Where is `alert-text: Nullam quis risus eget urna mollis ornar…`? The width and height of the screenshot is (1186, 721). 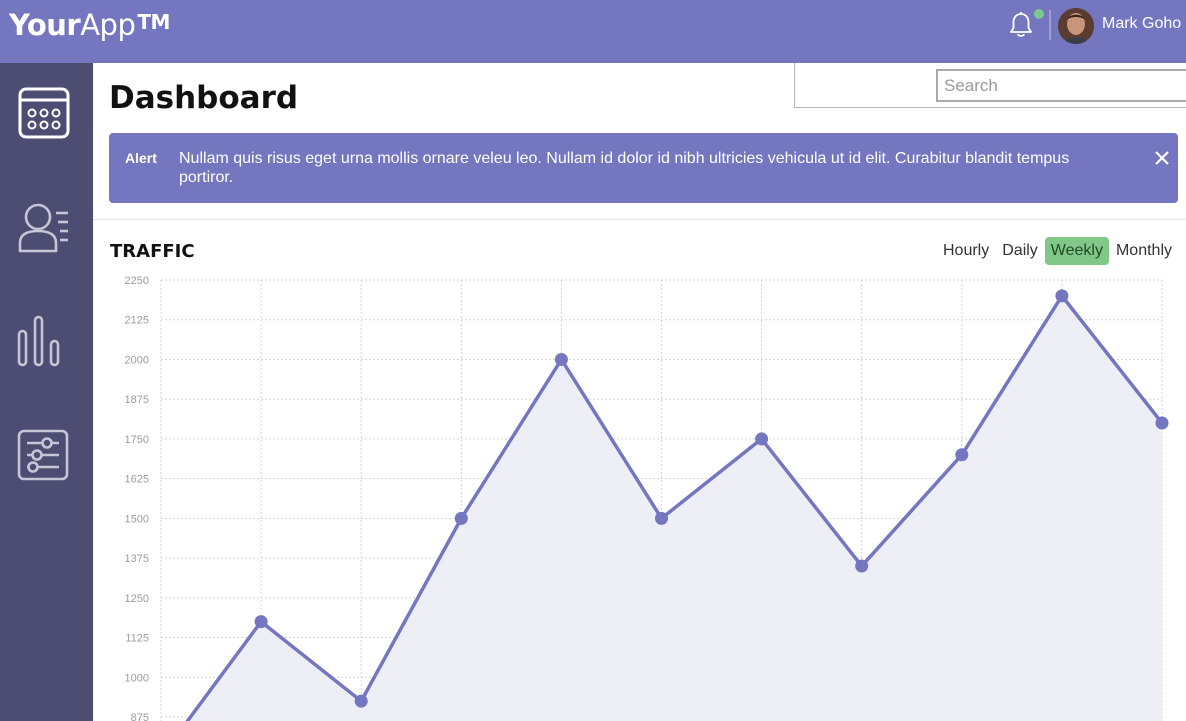
alert-text: Nullam quis risus eget urna mollis ornar… is located at coordinates (624, 168).